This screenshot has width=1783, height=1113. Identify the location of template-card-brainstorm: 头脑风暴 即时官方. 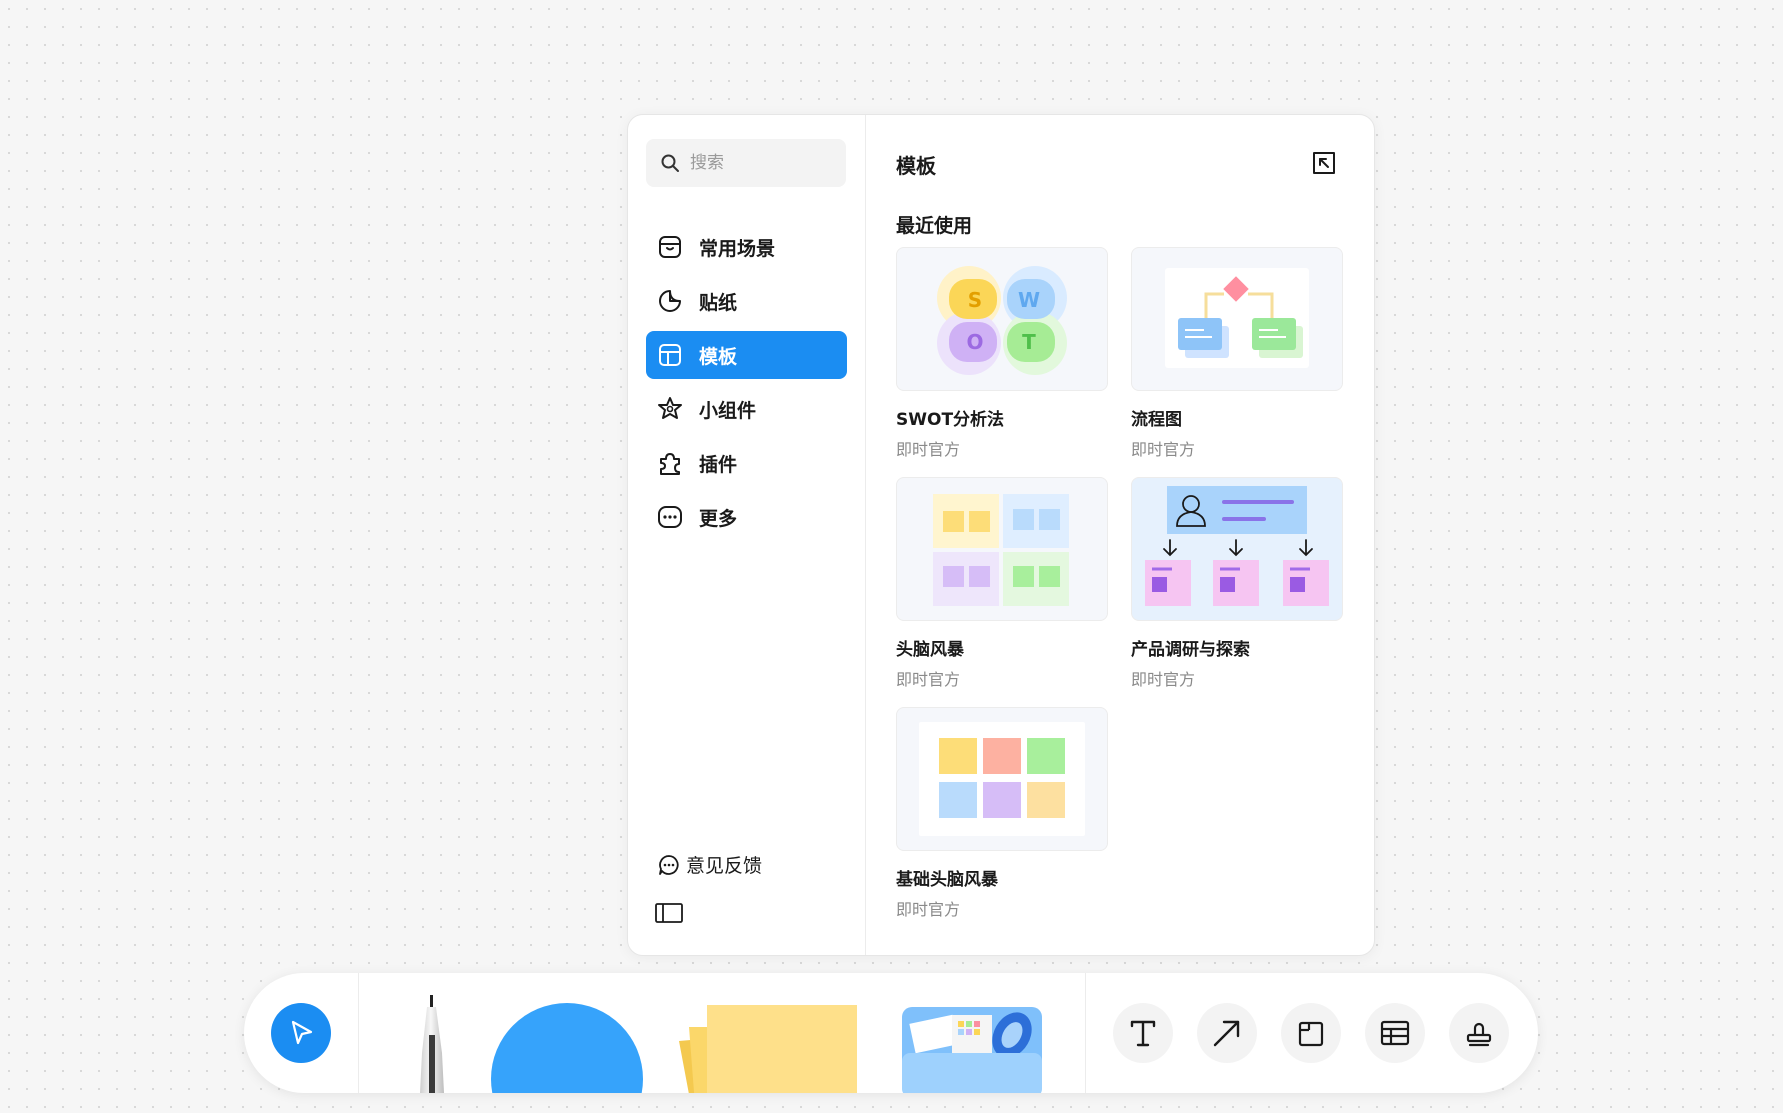
(1002, 583).